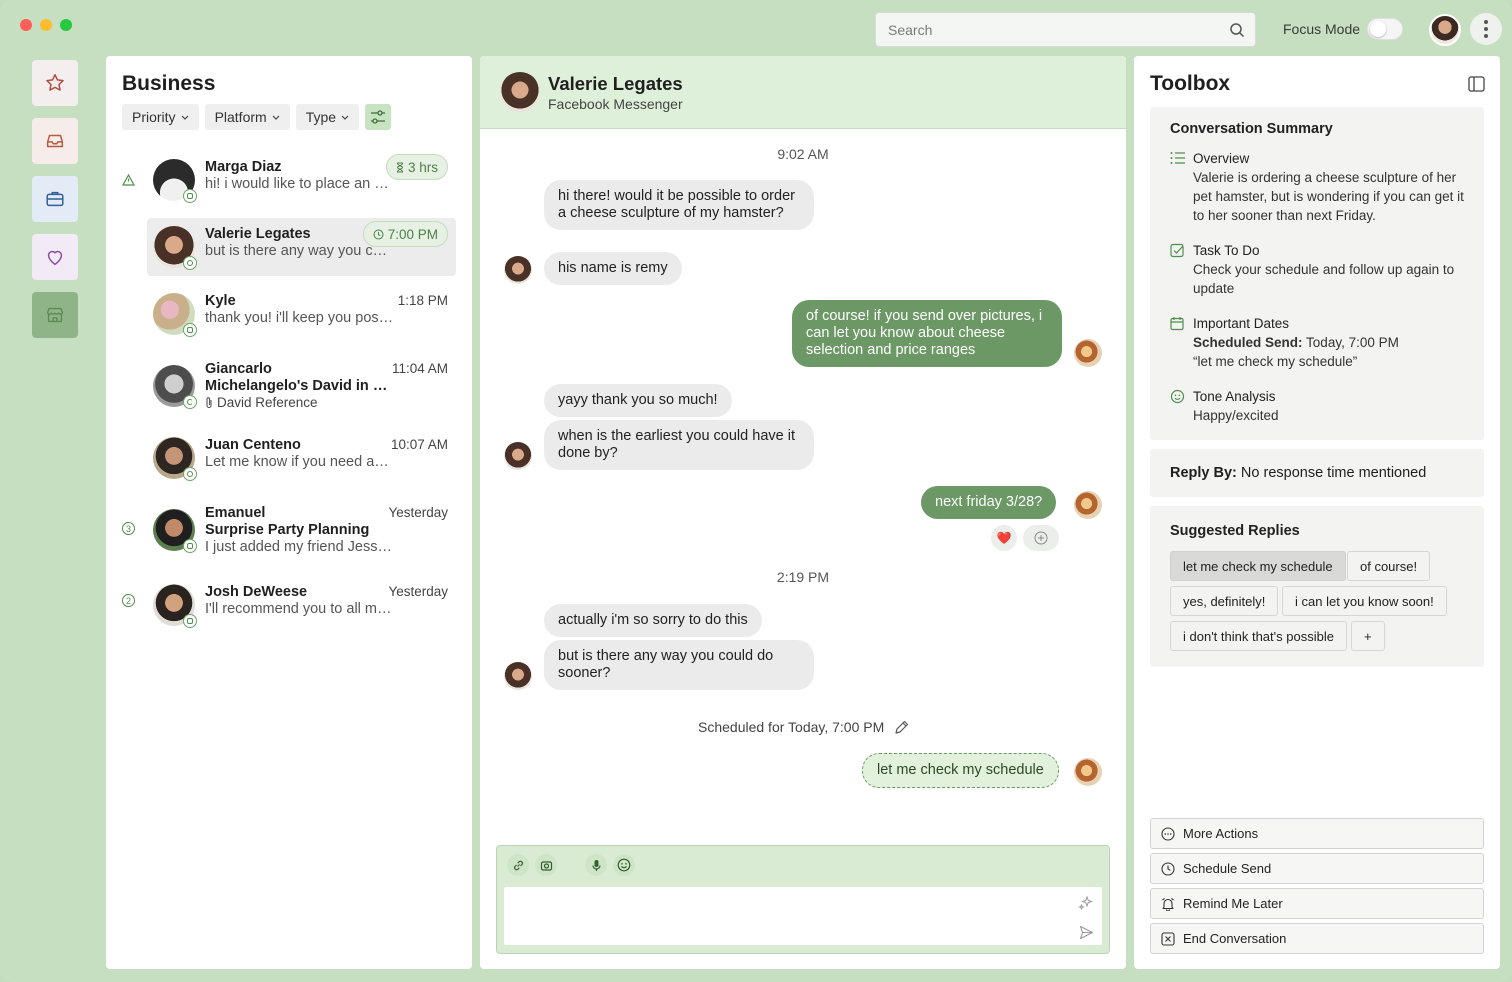  Describe the element at coordinates (243, 167) in the screenshot. I see `contact-name: Marga Diaz` at that location.